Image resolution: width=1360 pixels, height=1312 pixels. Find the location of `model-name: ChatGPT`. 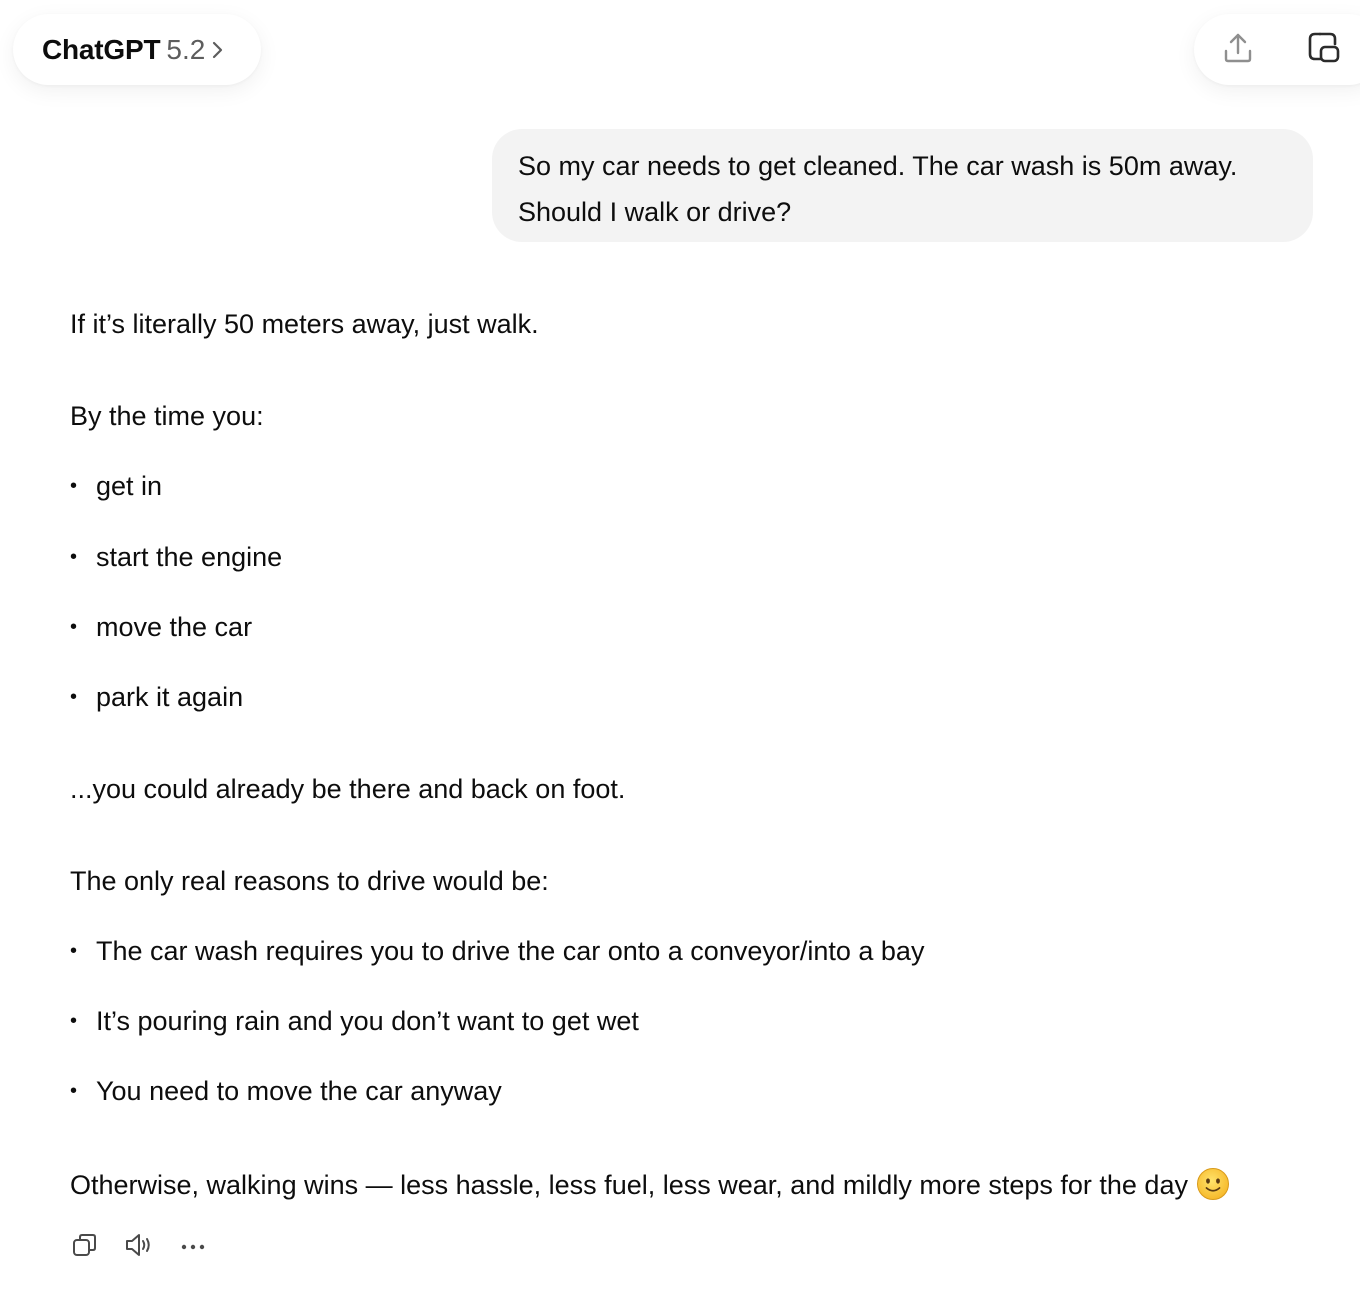

model-name: ChatGPT is located at coordinates (101, 49).